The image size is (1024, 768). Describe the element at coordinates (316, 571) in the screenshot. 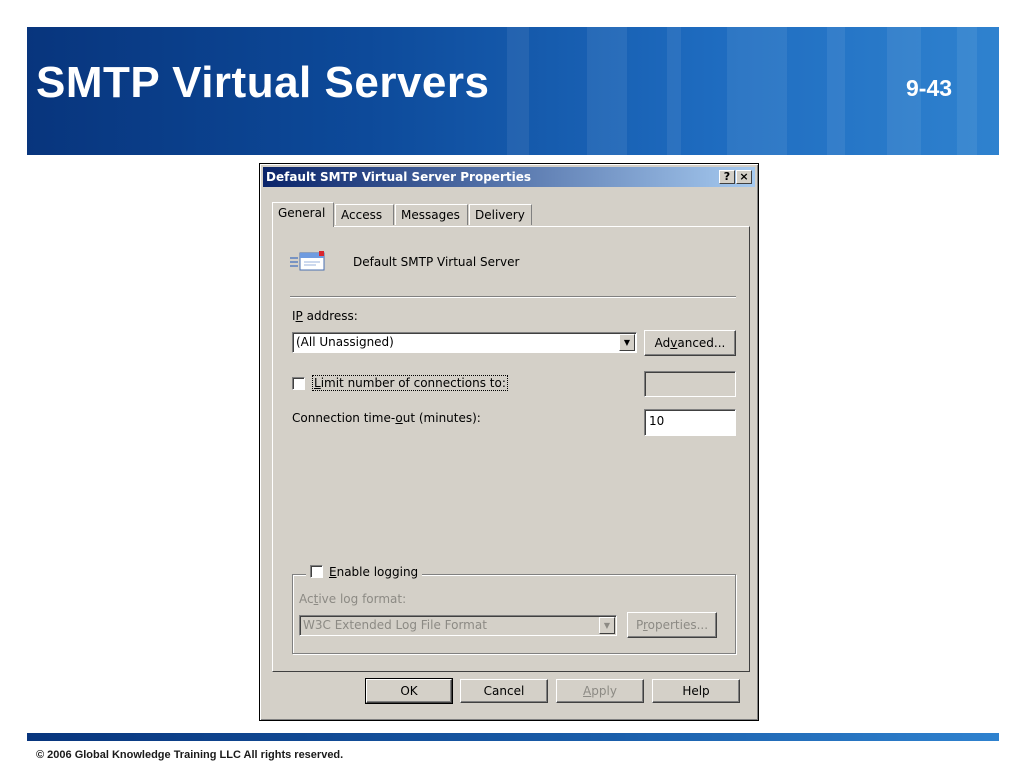

I see `enable-logging-checkbox` at that location.